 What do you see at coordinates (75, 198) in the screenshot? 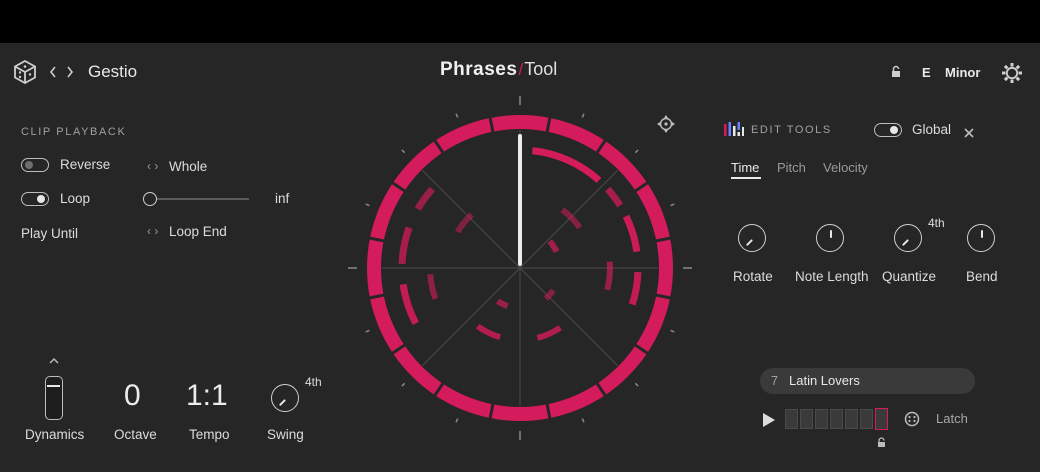
I see `loop-label: Loop` at bounding box center [75, 198].